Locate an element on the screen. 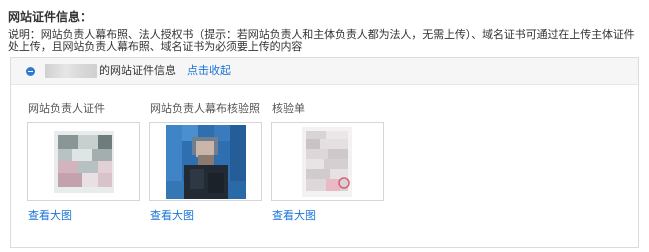  panel-header-title: 的网站证件信息 is located at coordinates (137, 70).